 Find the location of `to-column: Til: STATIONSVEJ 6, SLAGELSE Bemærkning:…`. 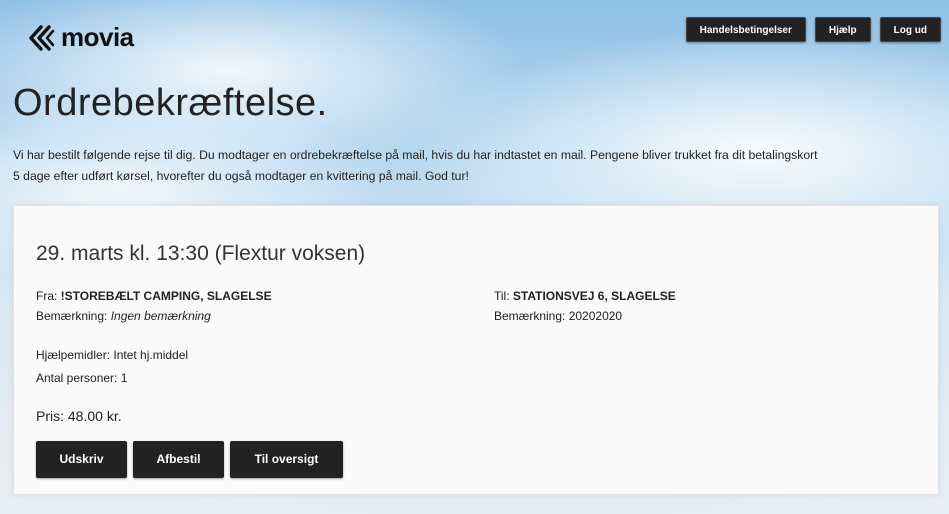

to-column: Til: STATIONSVEJ 6, SLAGELSE Bemærkning:… is located at coordinates (585, 306).